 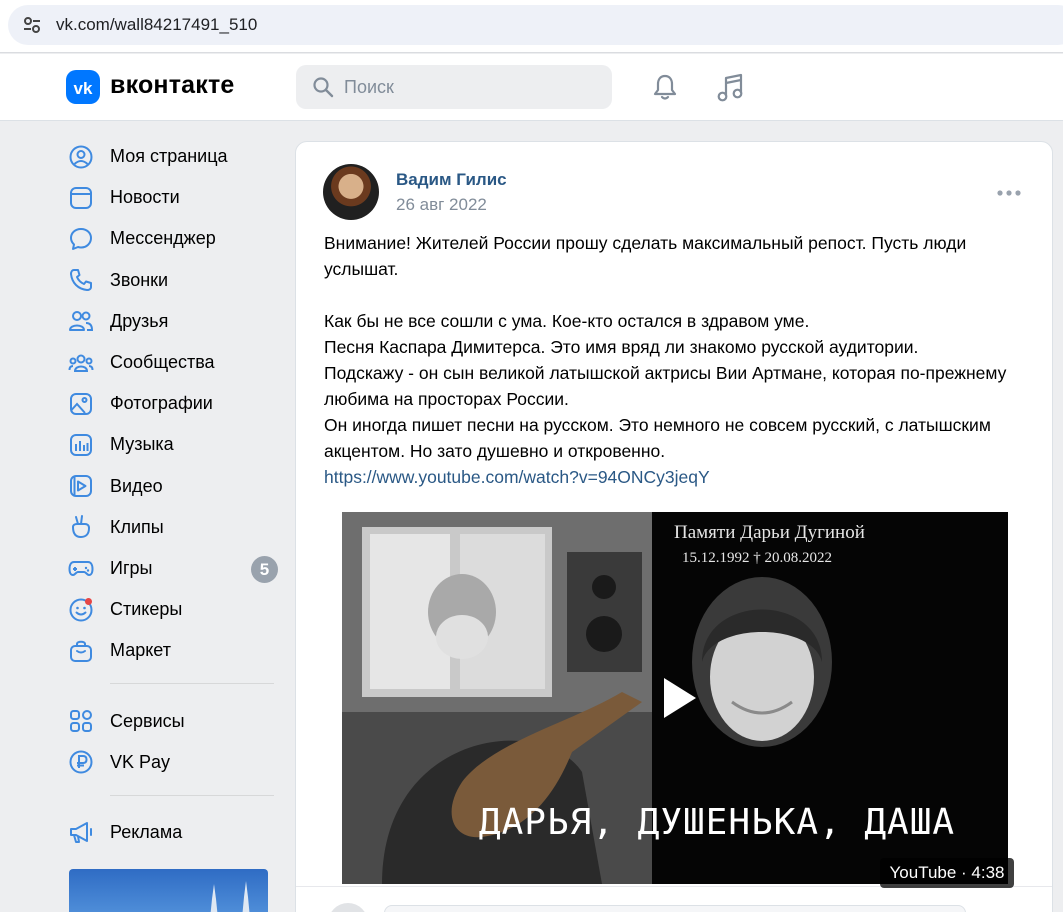 What do you see at coordinates (264, 569) in the screenshot?
I see `games-count-badge: 5` at bounding box center [264, 569].